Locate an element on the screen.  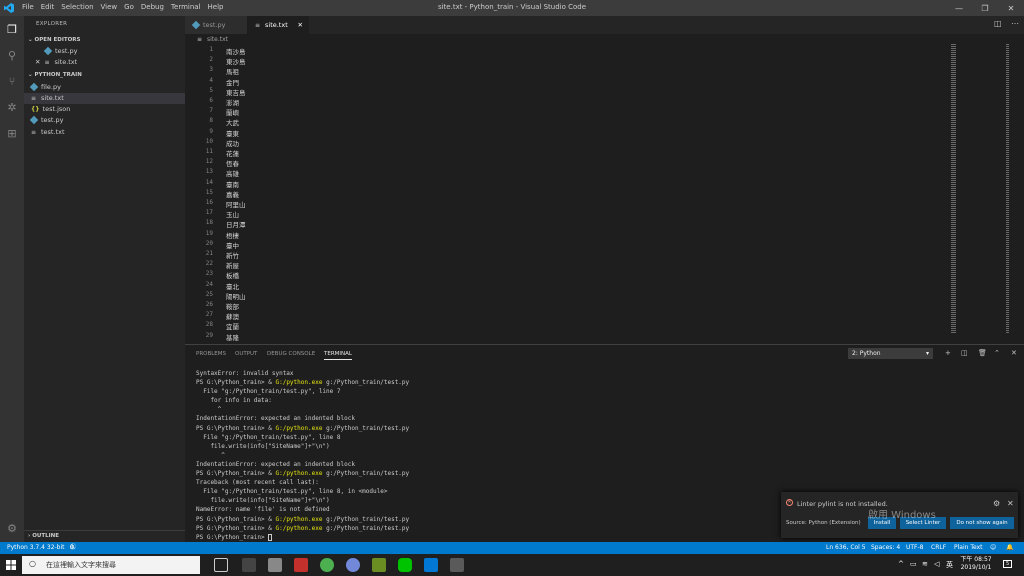
folder-section: ⌄ PYTHON_TRAIN is located at coordinates (104, 75).